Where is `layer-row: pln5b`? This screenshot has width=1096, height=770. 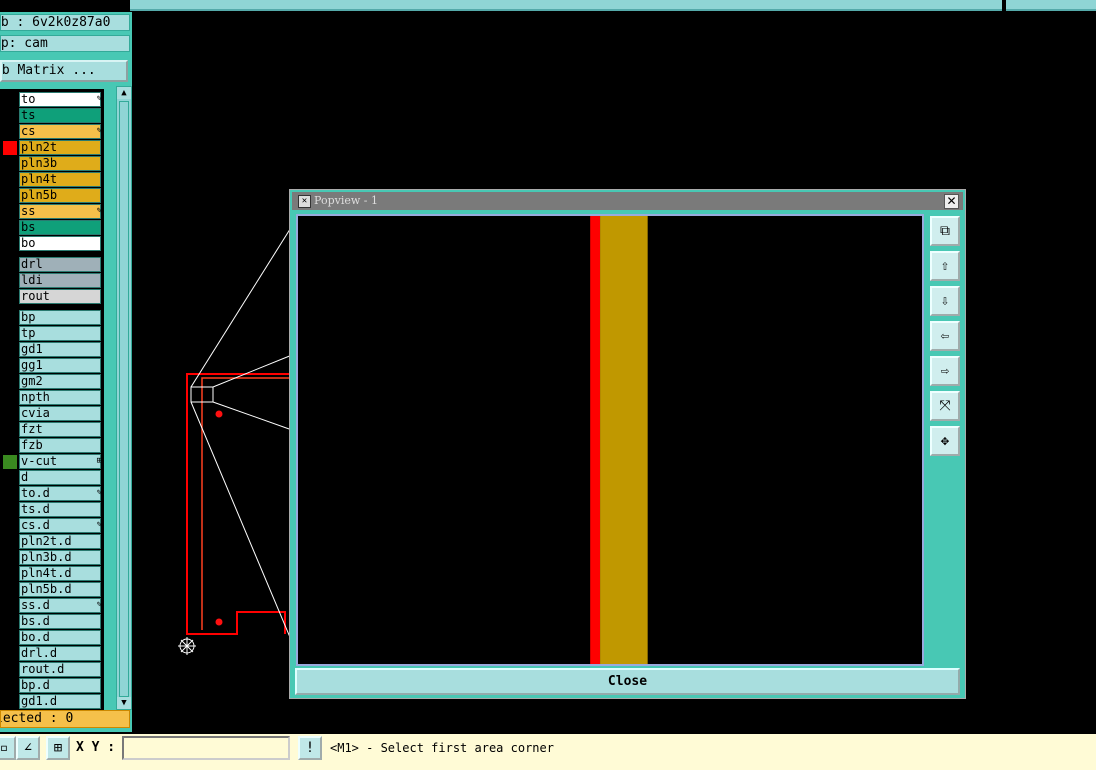
layer-row: pln5b is located at coordinates (52, 196).